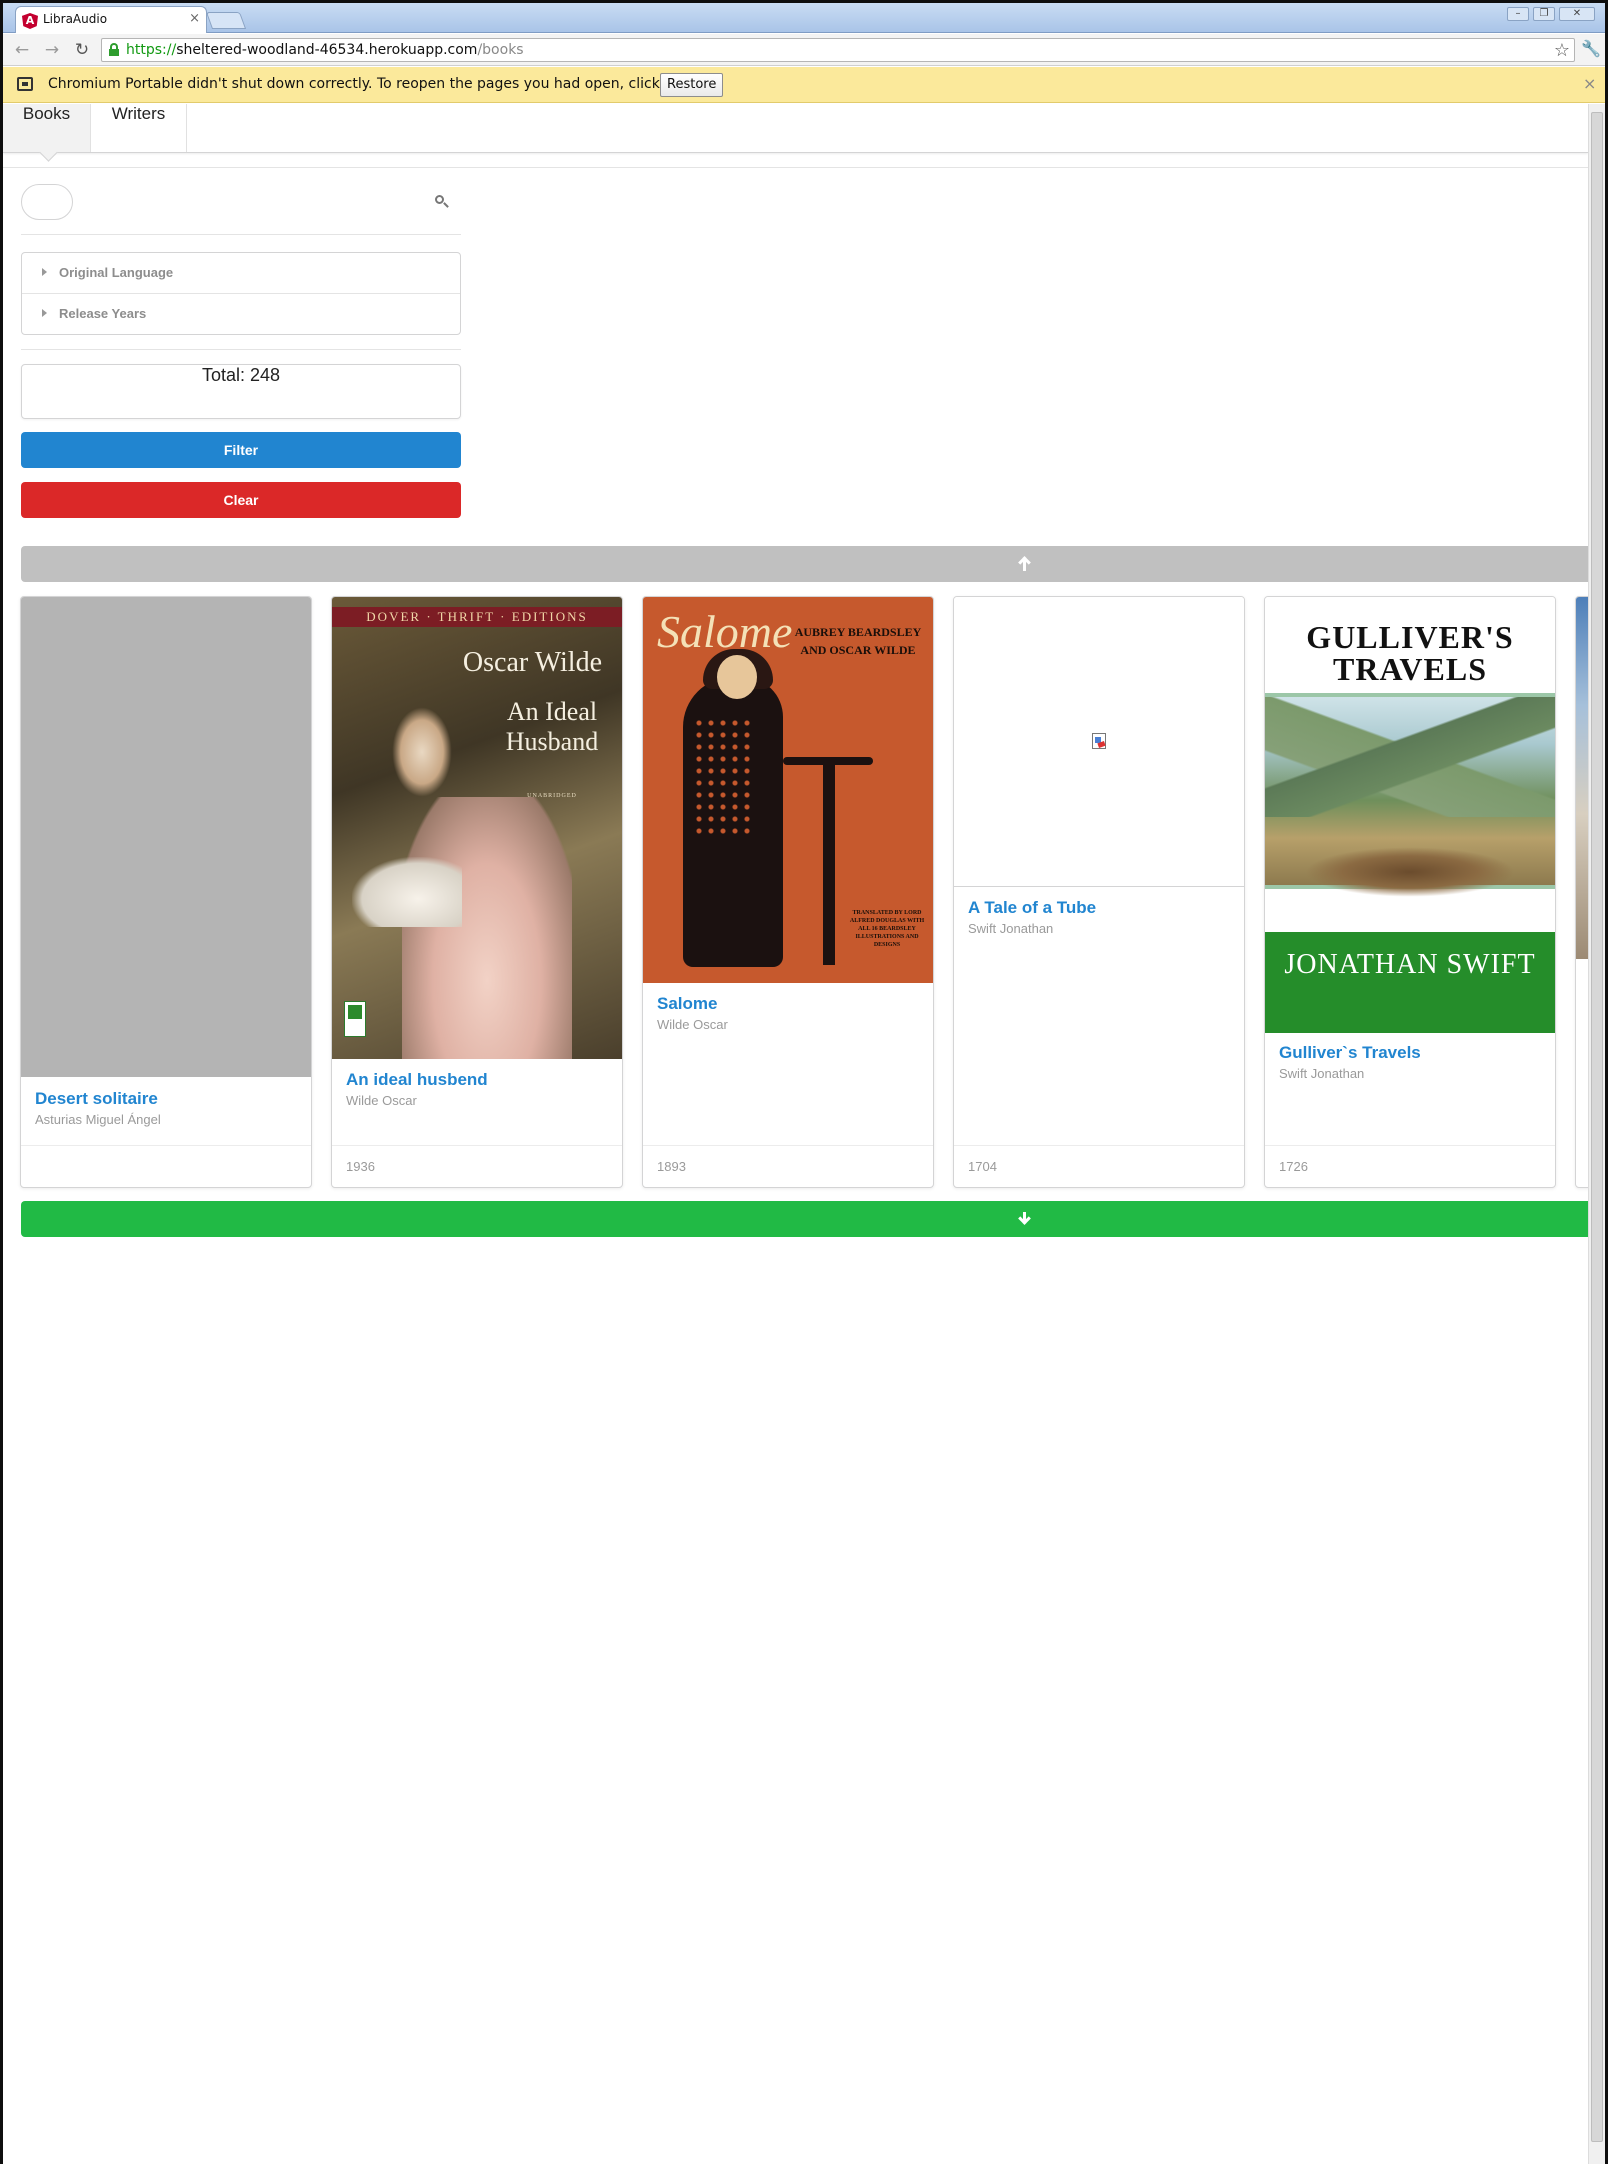  I want to click on book-card: A Tale of a Tube Swift Jonathan 1704, so click(1099, 892).